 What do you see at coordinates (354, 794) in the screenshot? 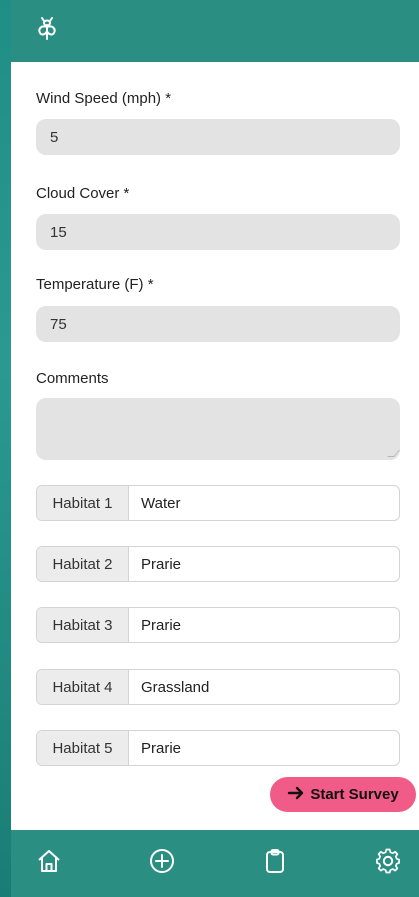
I see `start-survey-label: Start Survey` at bounding box center [354, 794].